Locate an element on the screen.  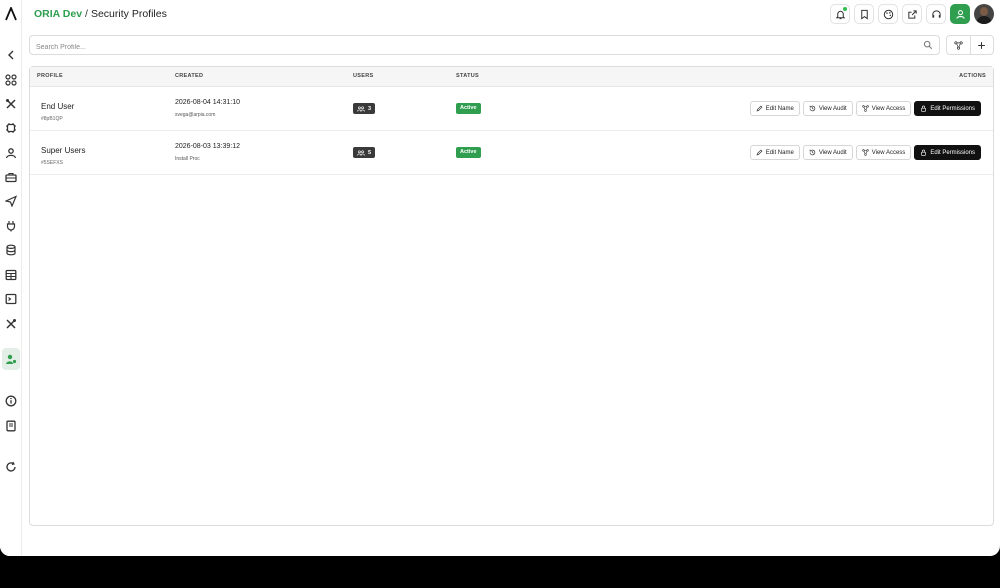
hierarchy-view-button is located at coordinates (958, 45).